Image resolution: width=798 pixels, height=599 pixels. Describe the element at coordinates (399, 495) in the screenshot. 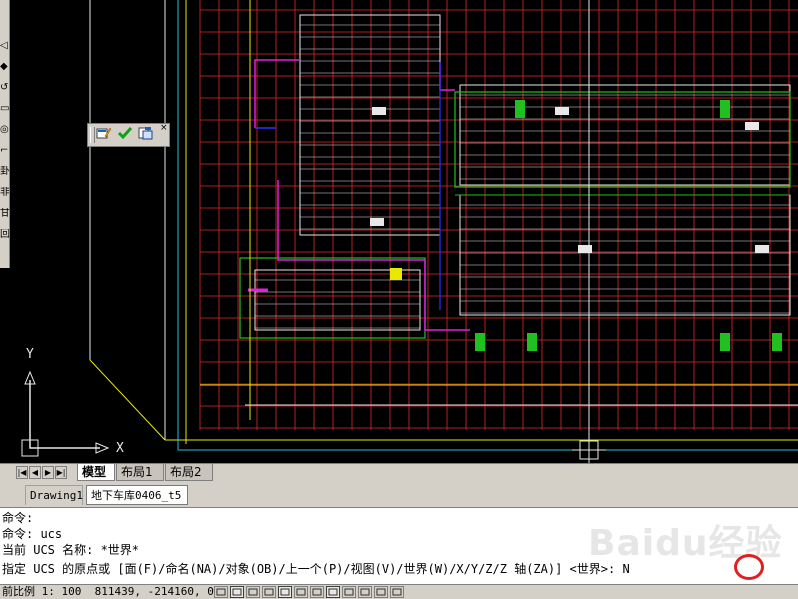

I see `document-tab-bar: Drawing1 地下车库0406_t5` at that location.